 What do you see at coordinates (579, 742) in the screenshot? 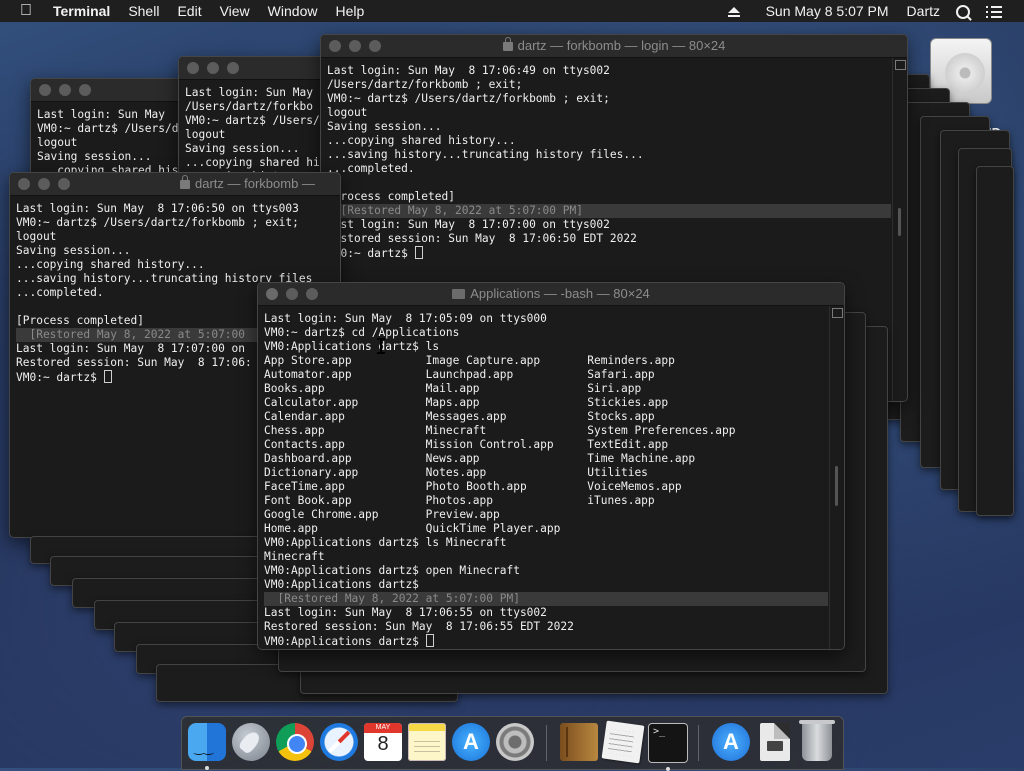
I see `contacts-book-icon` at bounding box center [579, 742].